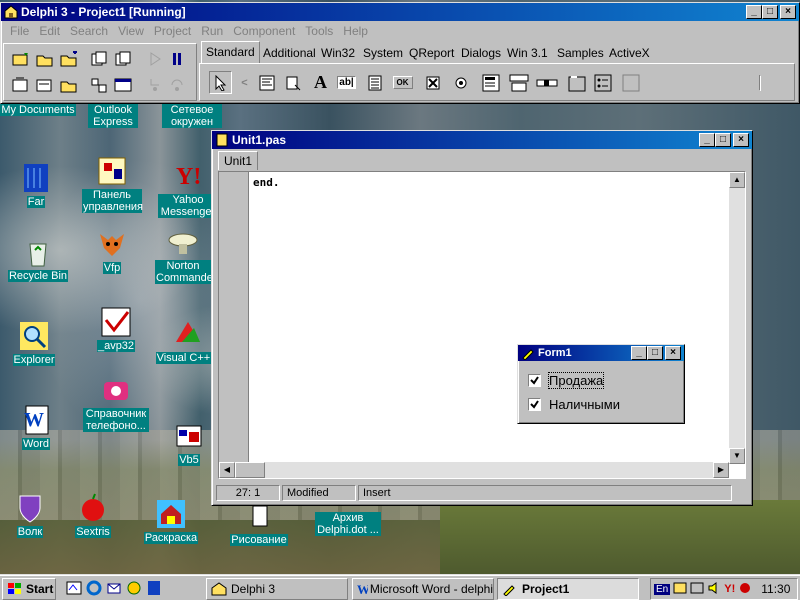 Image resolution: width=800 pixels, height=600 pixels. Describe the element at coordinates (721, 470) in the screenshot. I see `scroll-right-icon: ▶` at that location.